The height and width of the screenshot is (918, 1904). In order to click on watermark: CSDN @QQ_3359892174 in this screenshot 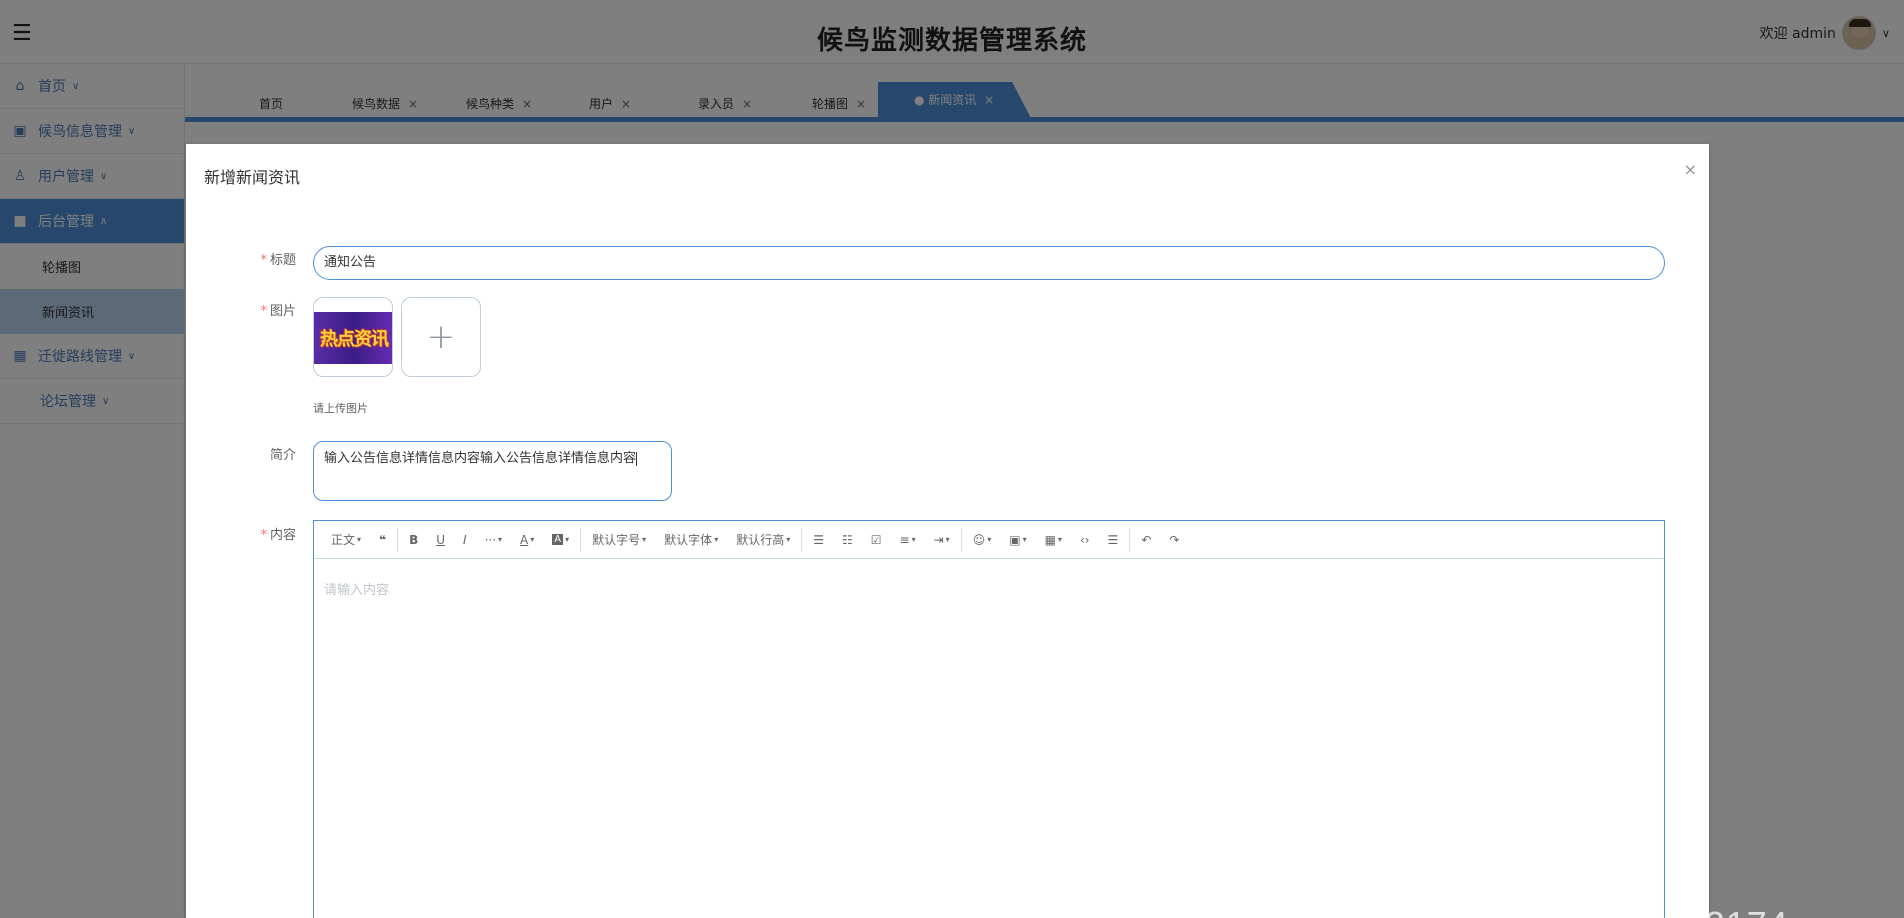, I will do `click(1625, 890)`.